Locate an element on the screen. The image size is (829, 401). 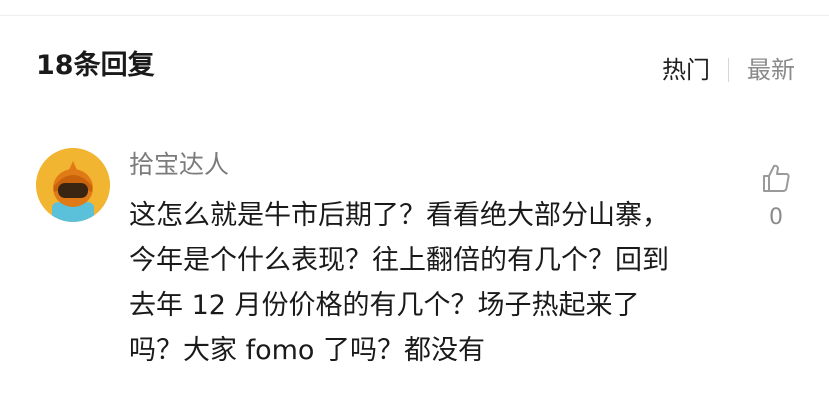
like-button: 0 is located at coordinates (776, 200).